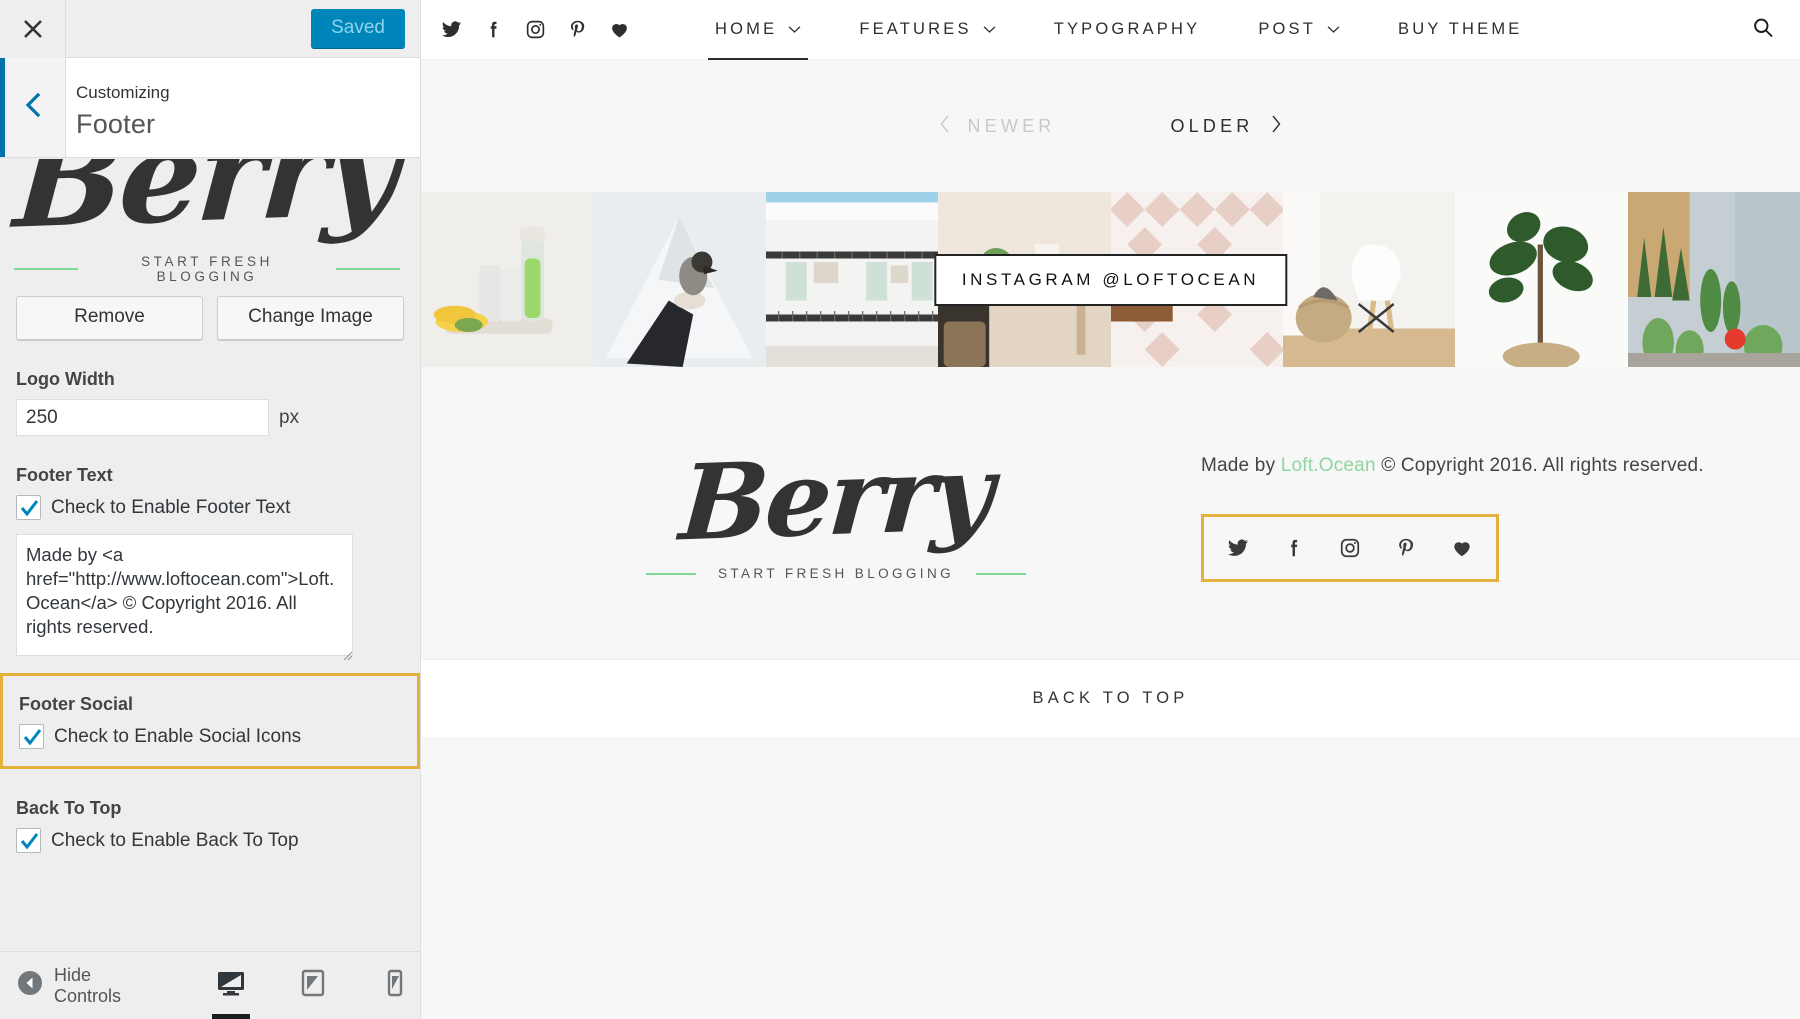  What do you see at coordinates (1276, 126) in the screenshot?
I see `chevron-right-small-icon` at bounding box center [1276, 126].